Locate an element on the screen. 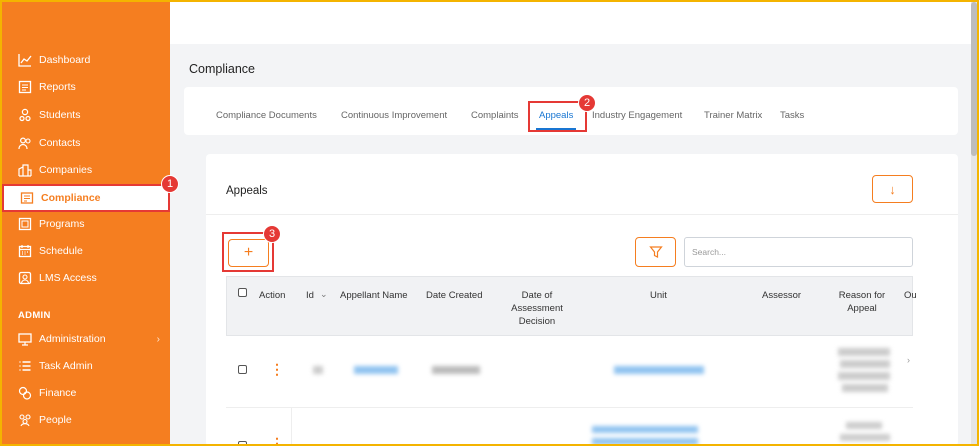 This screenshot has height=446, width=979. people-icon is located at coordinates (25, 420).